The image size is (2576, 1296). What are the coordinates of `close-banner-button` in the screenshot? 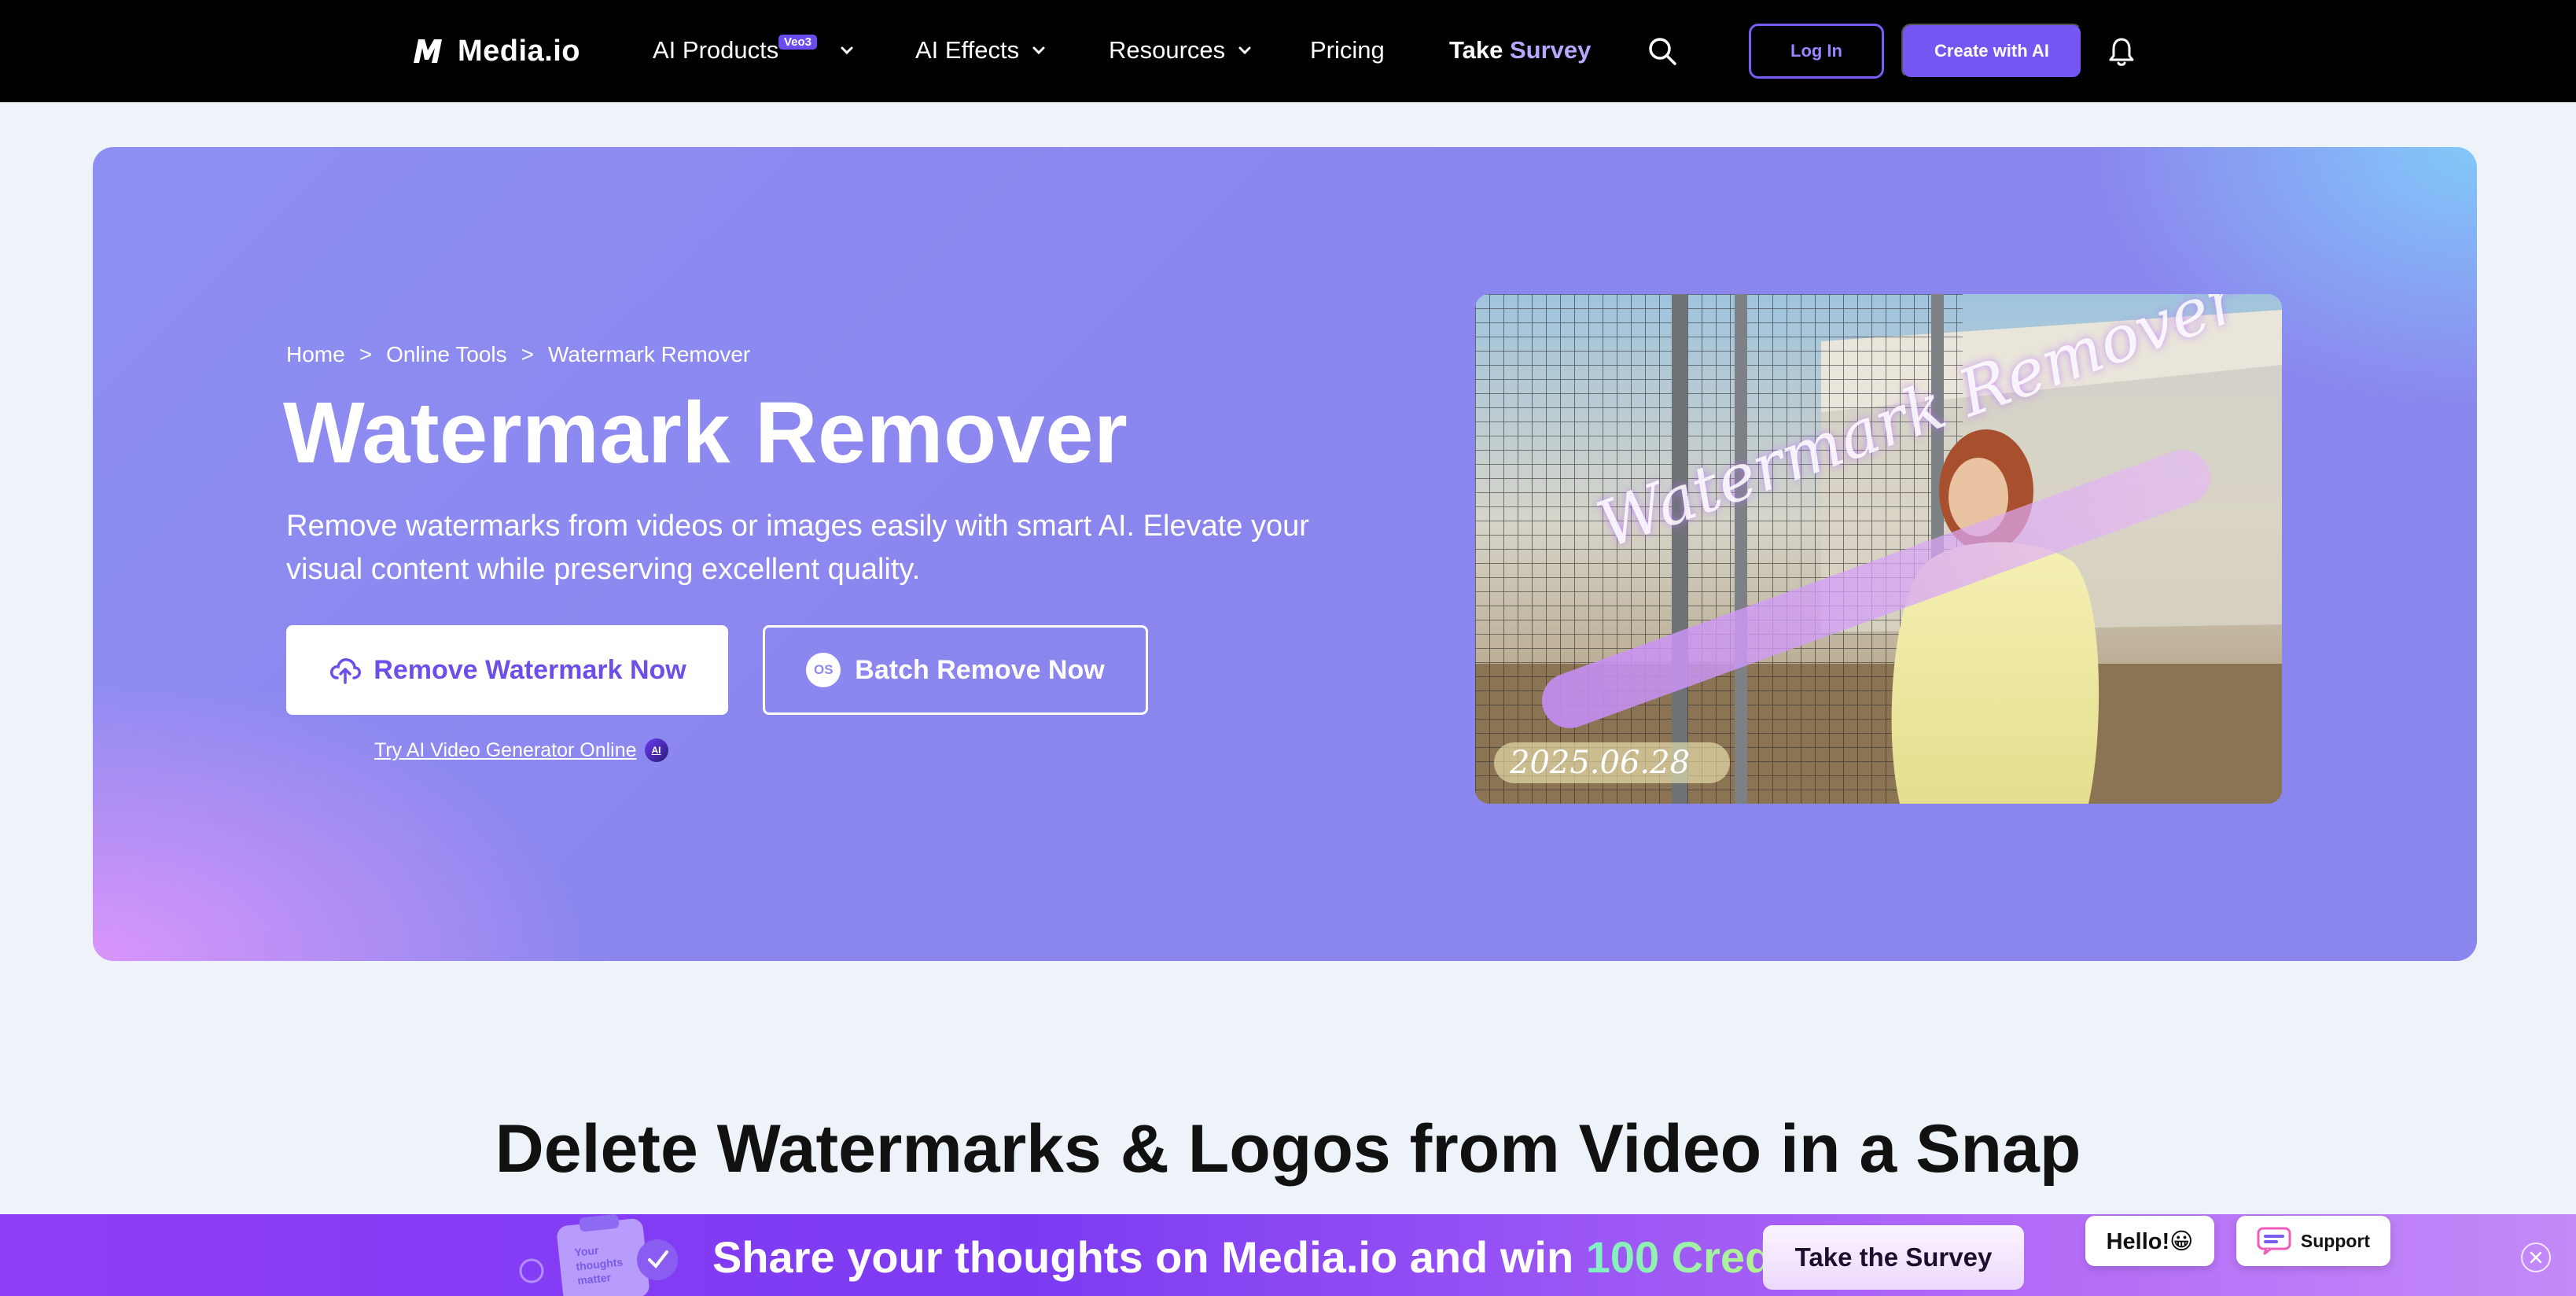 It's located at (2536, 1258).